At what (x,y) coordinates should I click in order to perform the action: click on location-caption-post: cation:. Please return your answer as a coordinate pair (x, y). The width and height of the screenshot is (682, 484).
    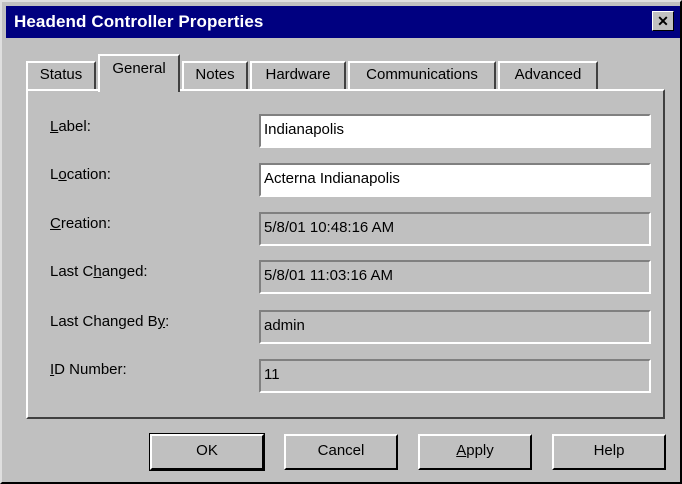
    Looking at the image, I should click on (88, 174).